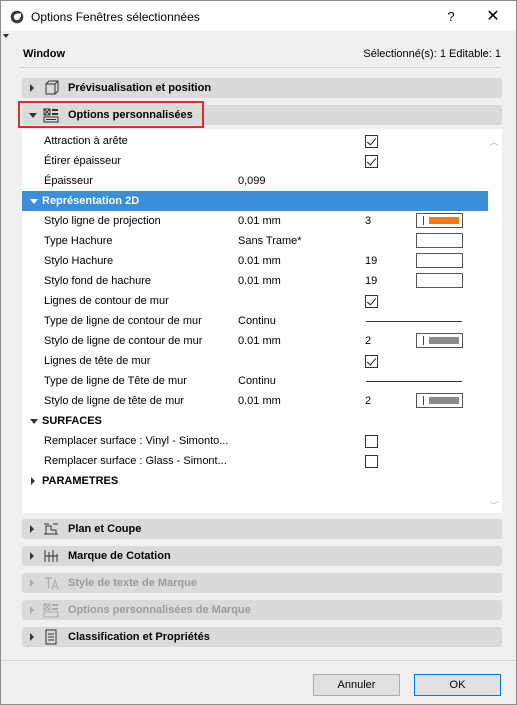  Describe the element at coordinates (451, 17) in the screenshot. I see `help-button: ?` at that location.